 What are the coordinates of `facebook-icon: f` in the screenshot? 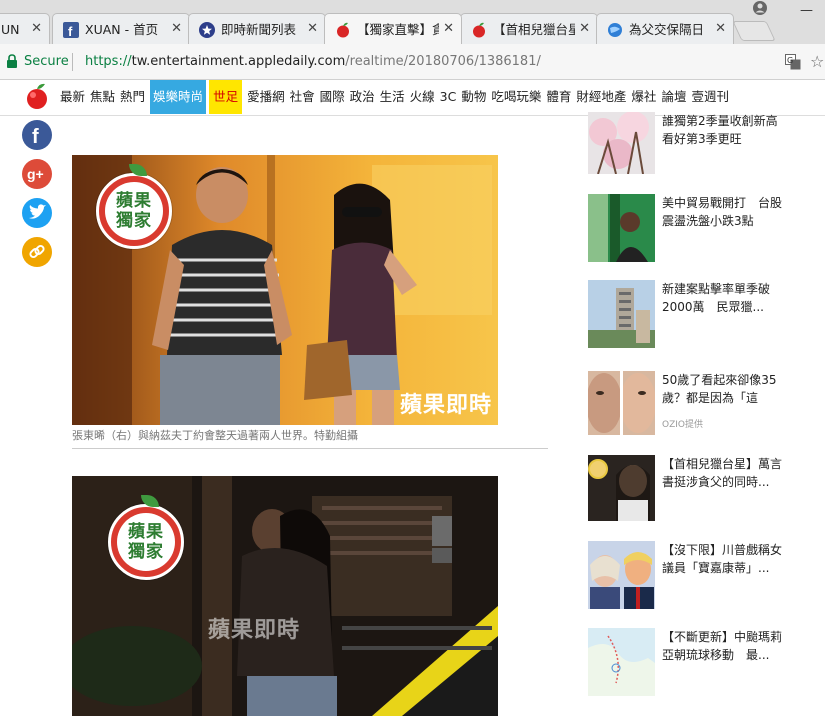 It's located at (35, 137).